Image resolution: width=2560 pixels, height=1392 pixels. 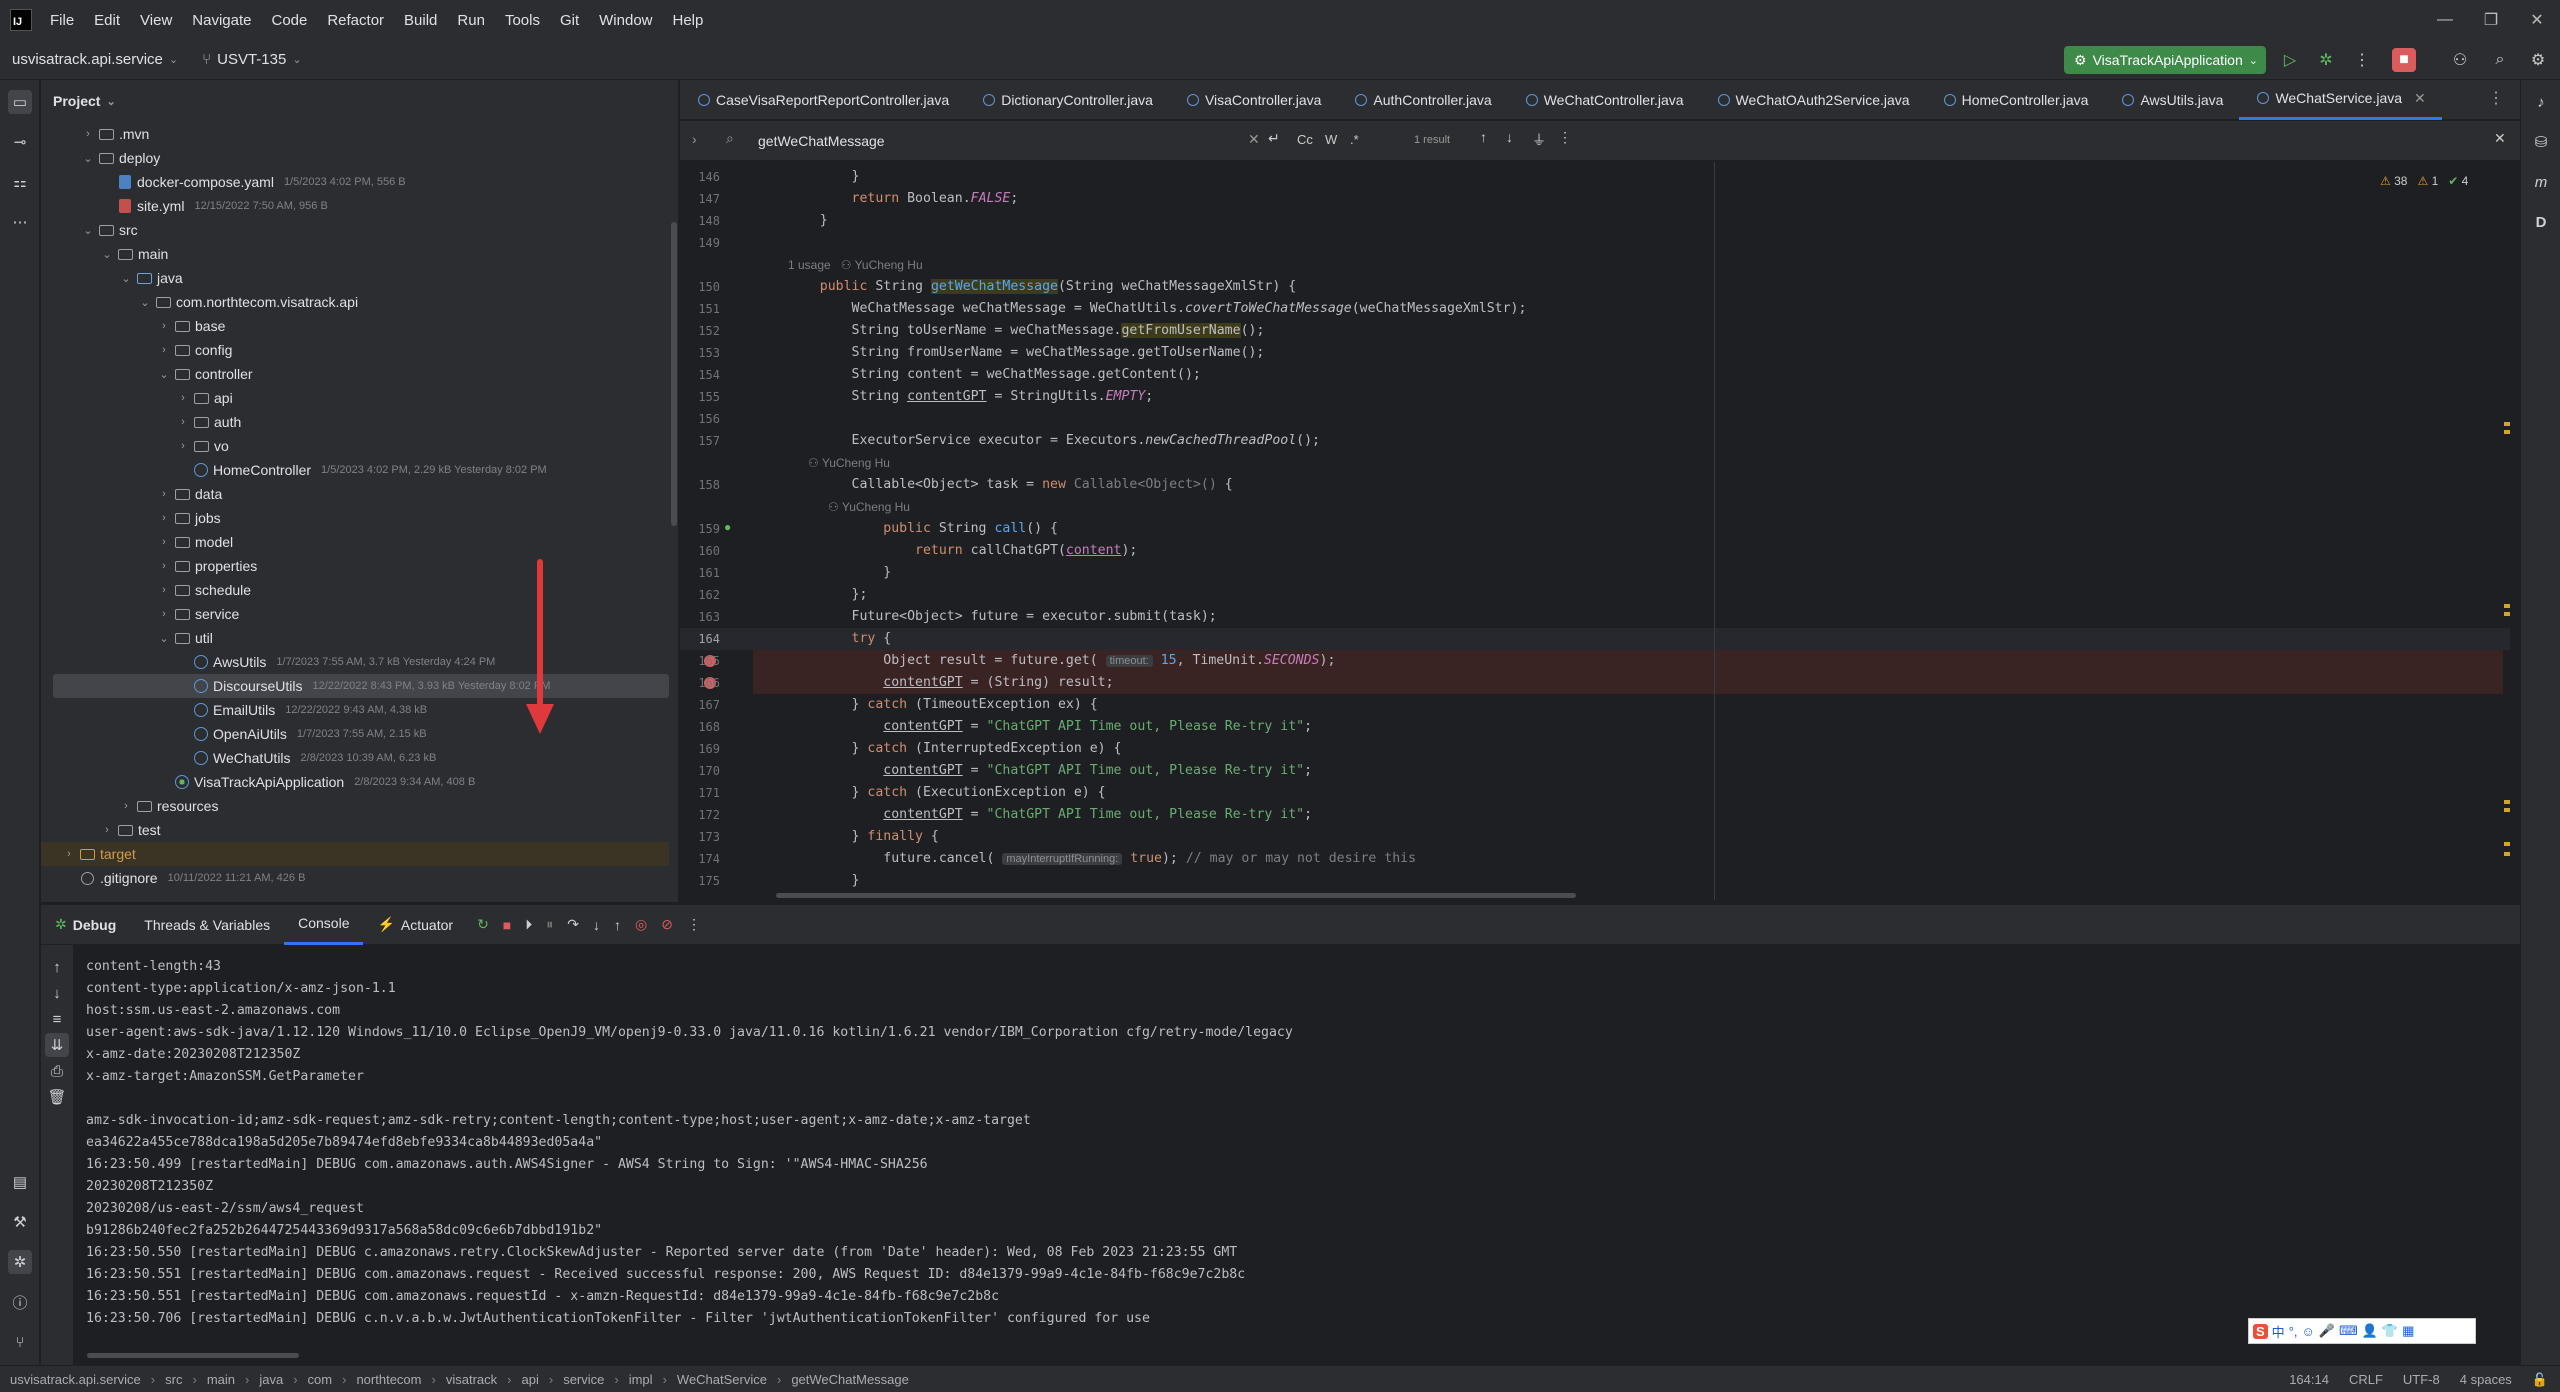 What do you see at coordinates (359, 101) in the screenshot?
I see `project-header: Project ⌄` at bounding box center [359, 101].